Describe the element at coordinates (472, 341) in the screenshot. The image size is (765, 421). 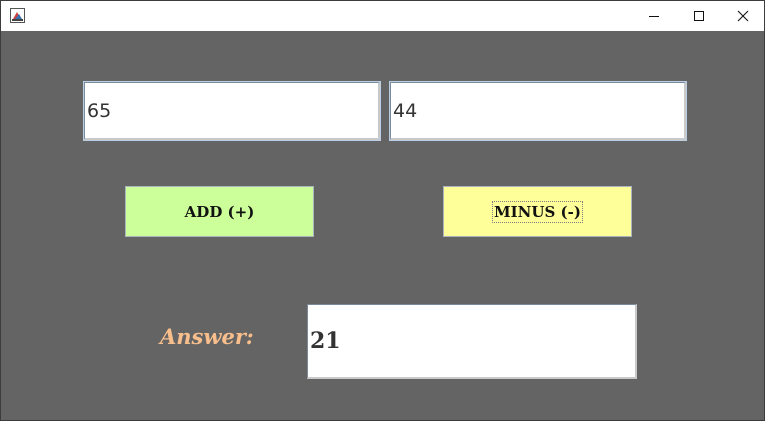
I see `answer-field` at that location.